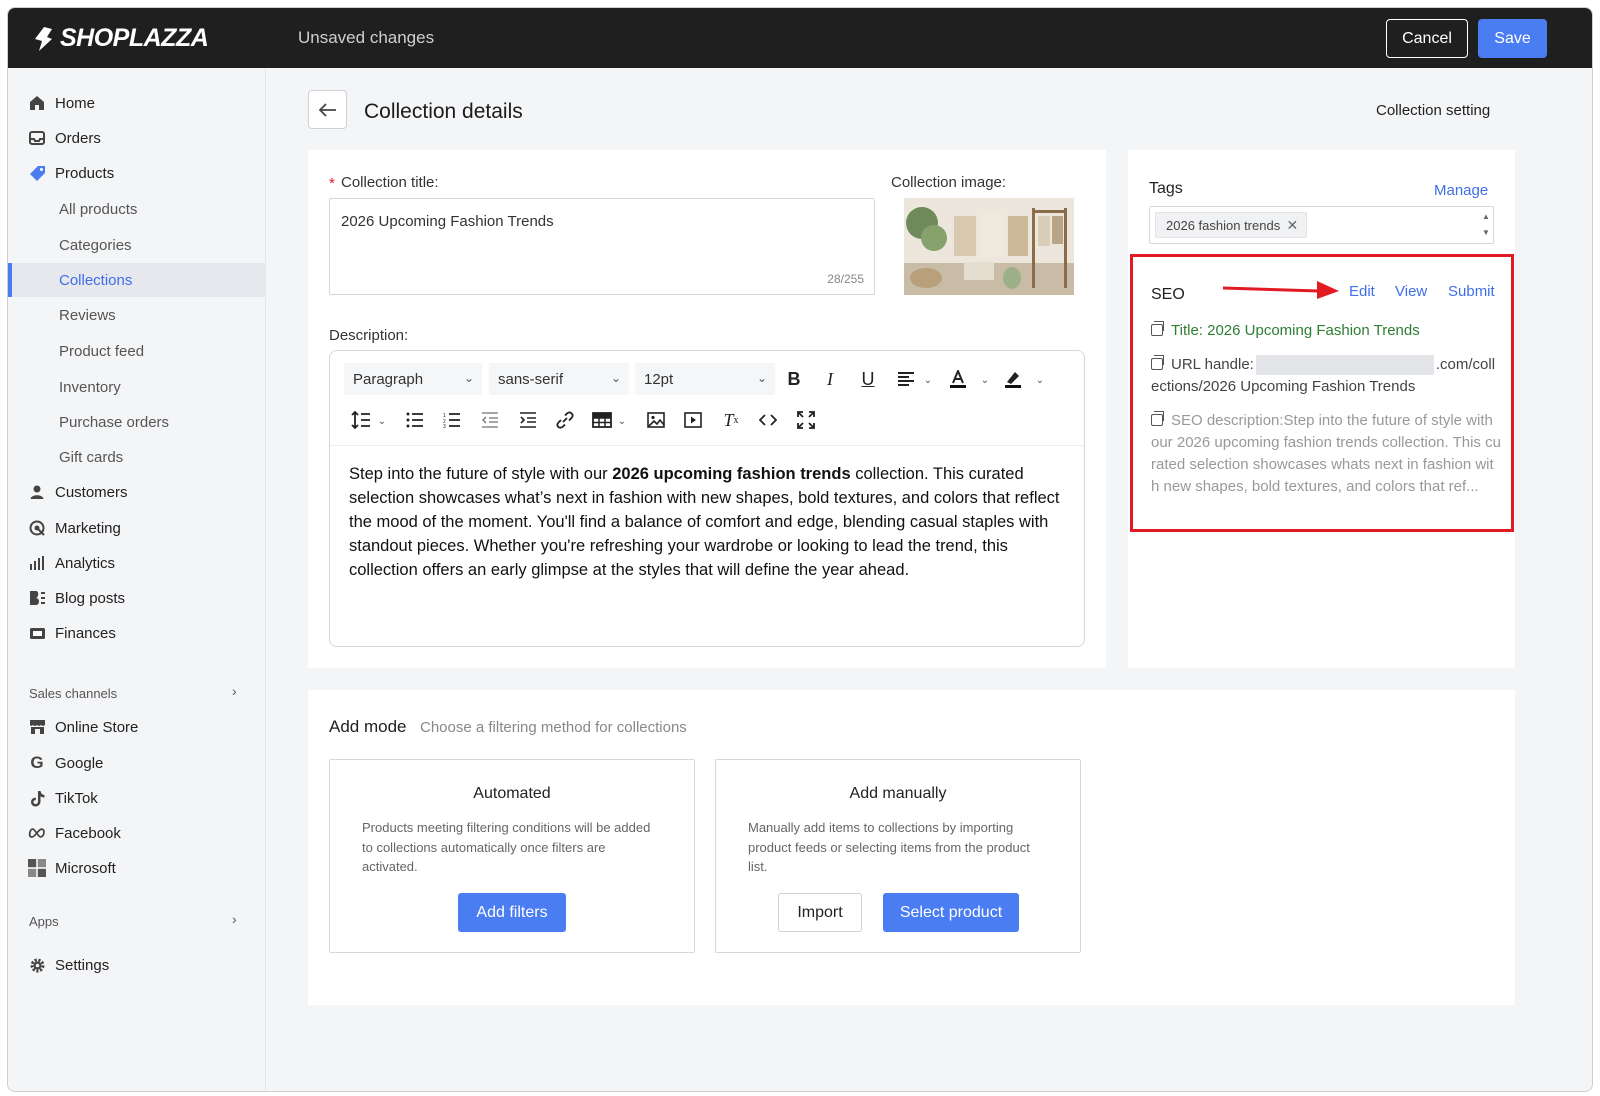  I want to click on clear-format-icon: Tx, so click(731, 420).